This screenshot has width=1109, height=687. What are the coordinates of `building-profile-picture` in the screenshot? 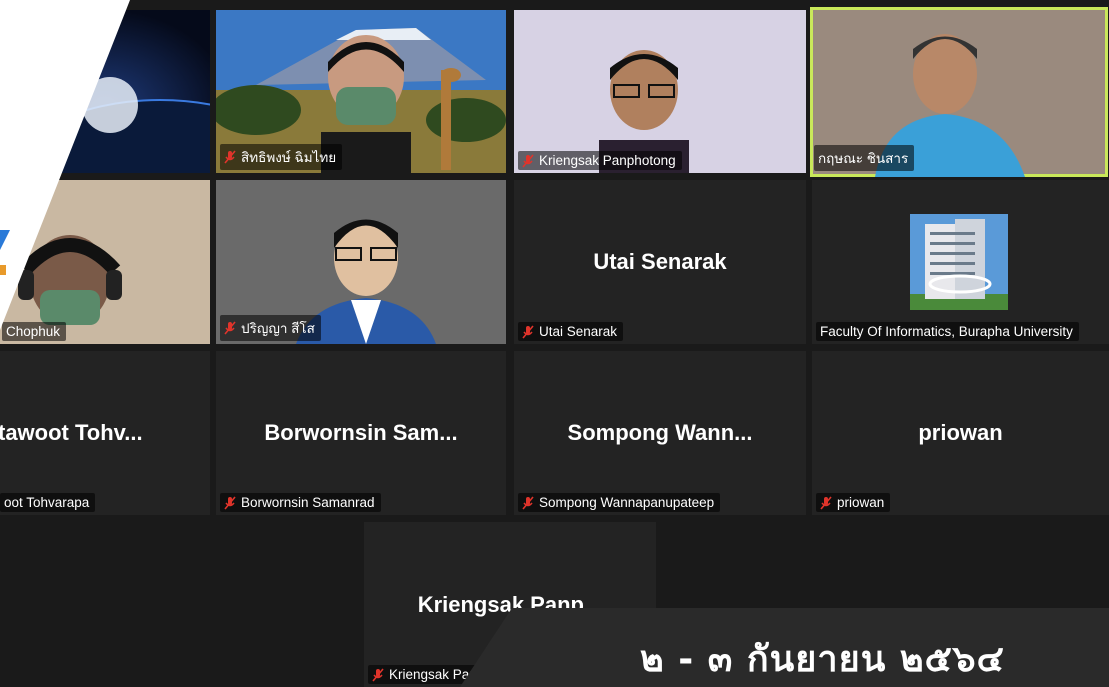 It's located at (959, 262).